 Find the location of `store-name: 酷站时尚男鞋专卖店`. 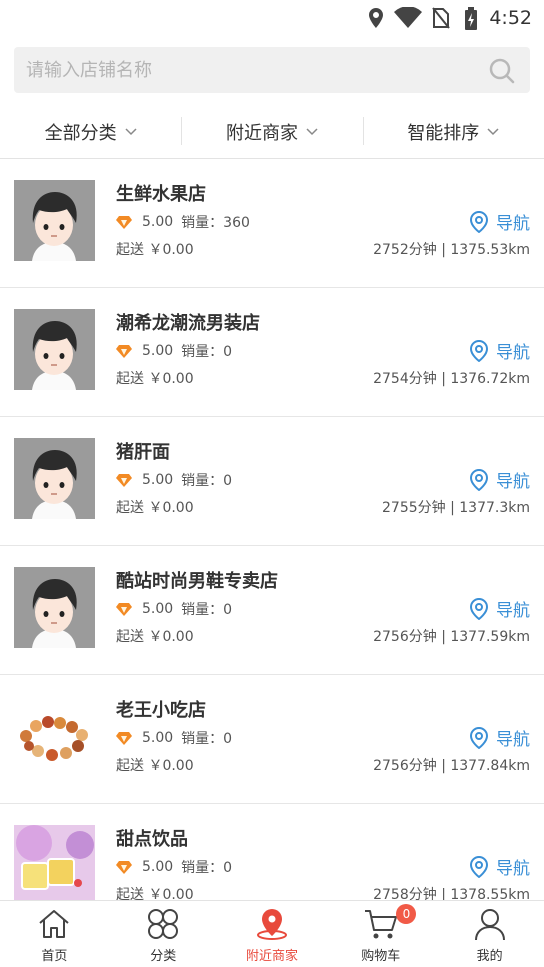

store-name: 酷站时尚男鞋专卖店 is located at coordinates (197, 581).